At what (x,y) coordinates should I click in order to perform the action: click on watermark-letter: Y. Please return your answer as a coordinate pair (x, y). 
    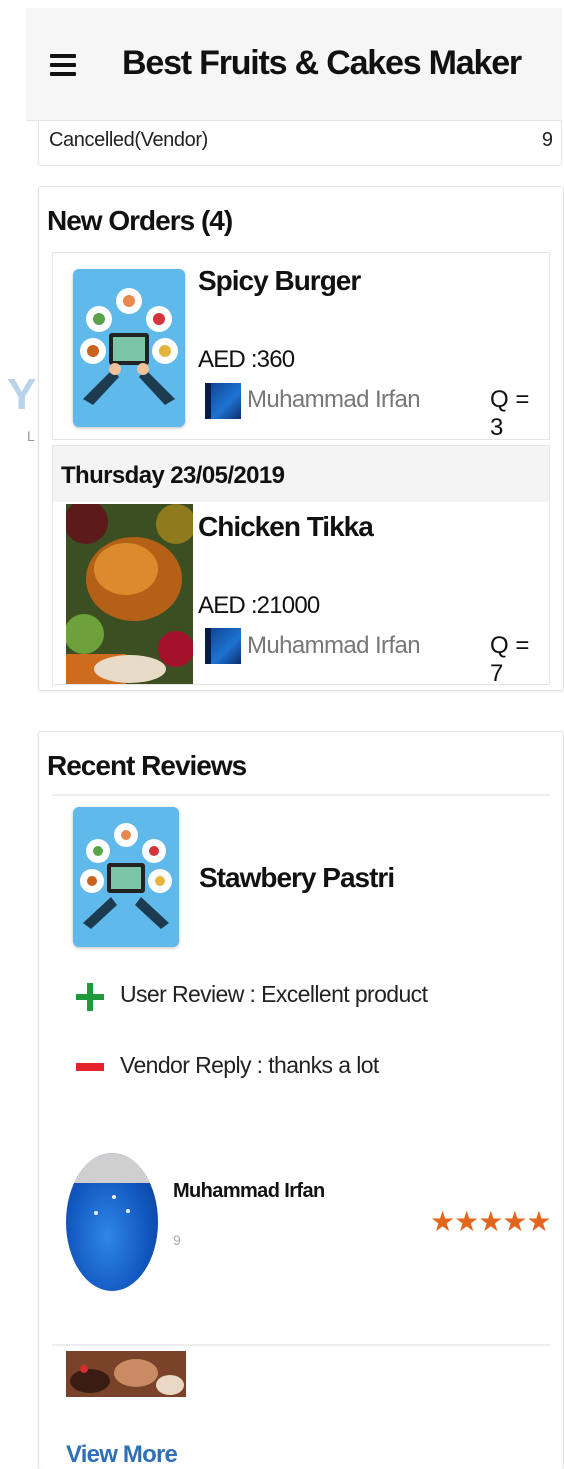
    Looking at the image, I should click on (22, 394).